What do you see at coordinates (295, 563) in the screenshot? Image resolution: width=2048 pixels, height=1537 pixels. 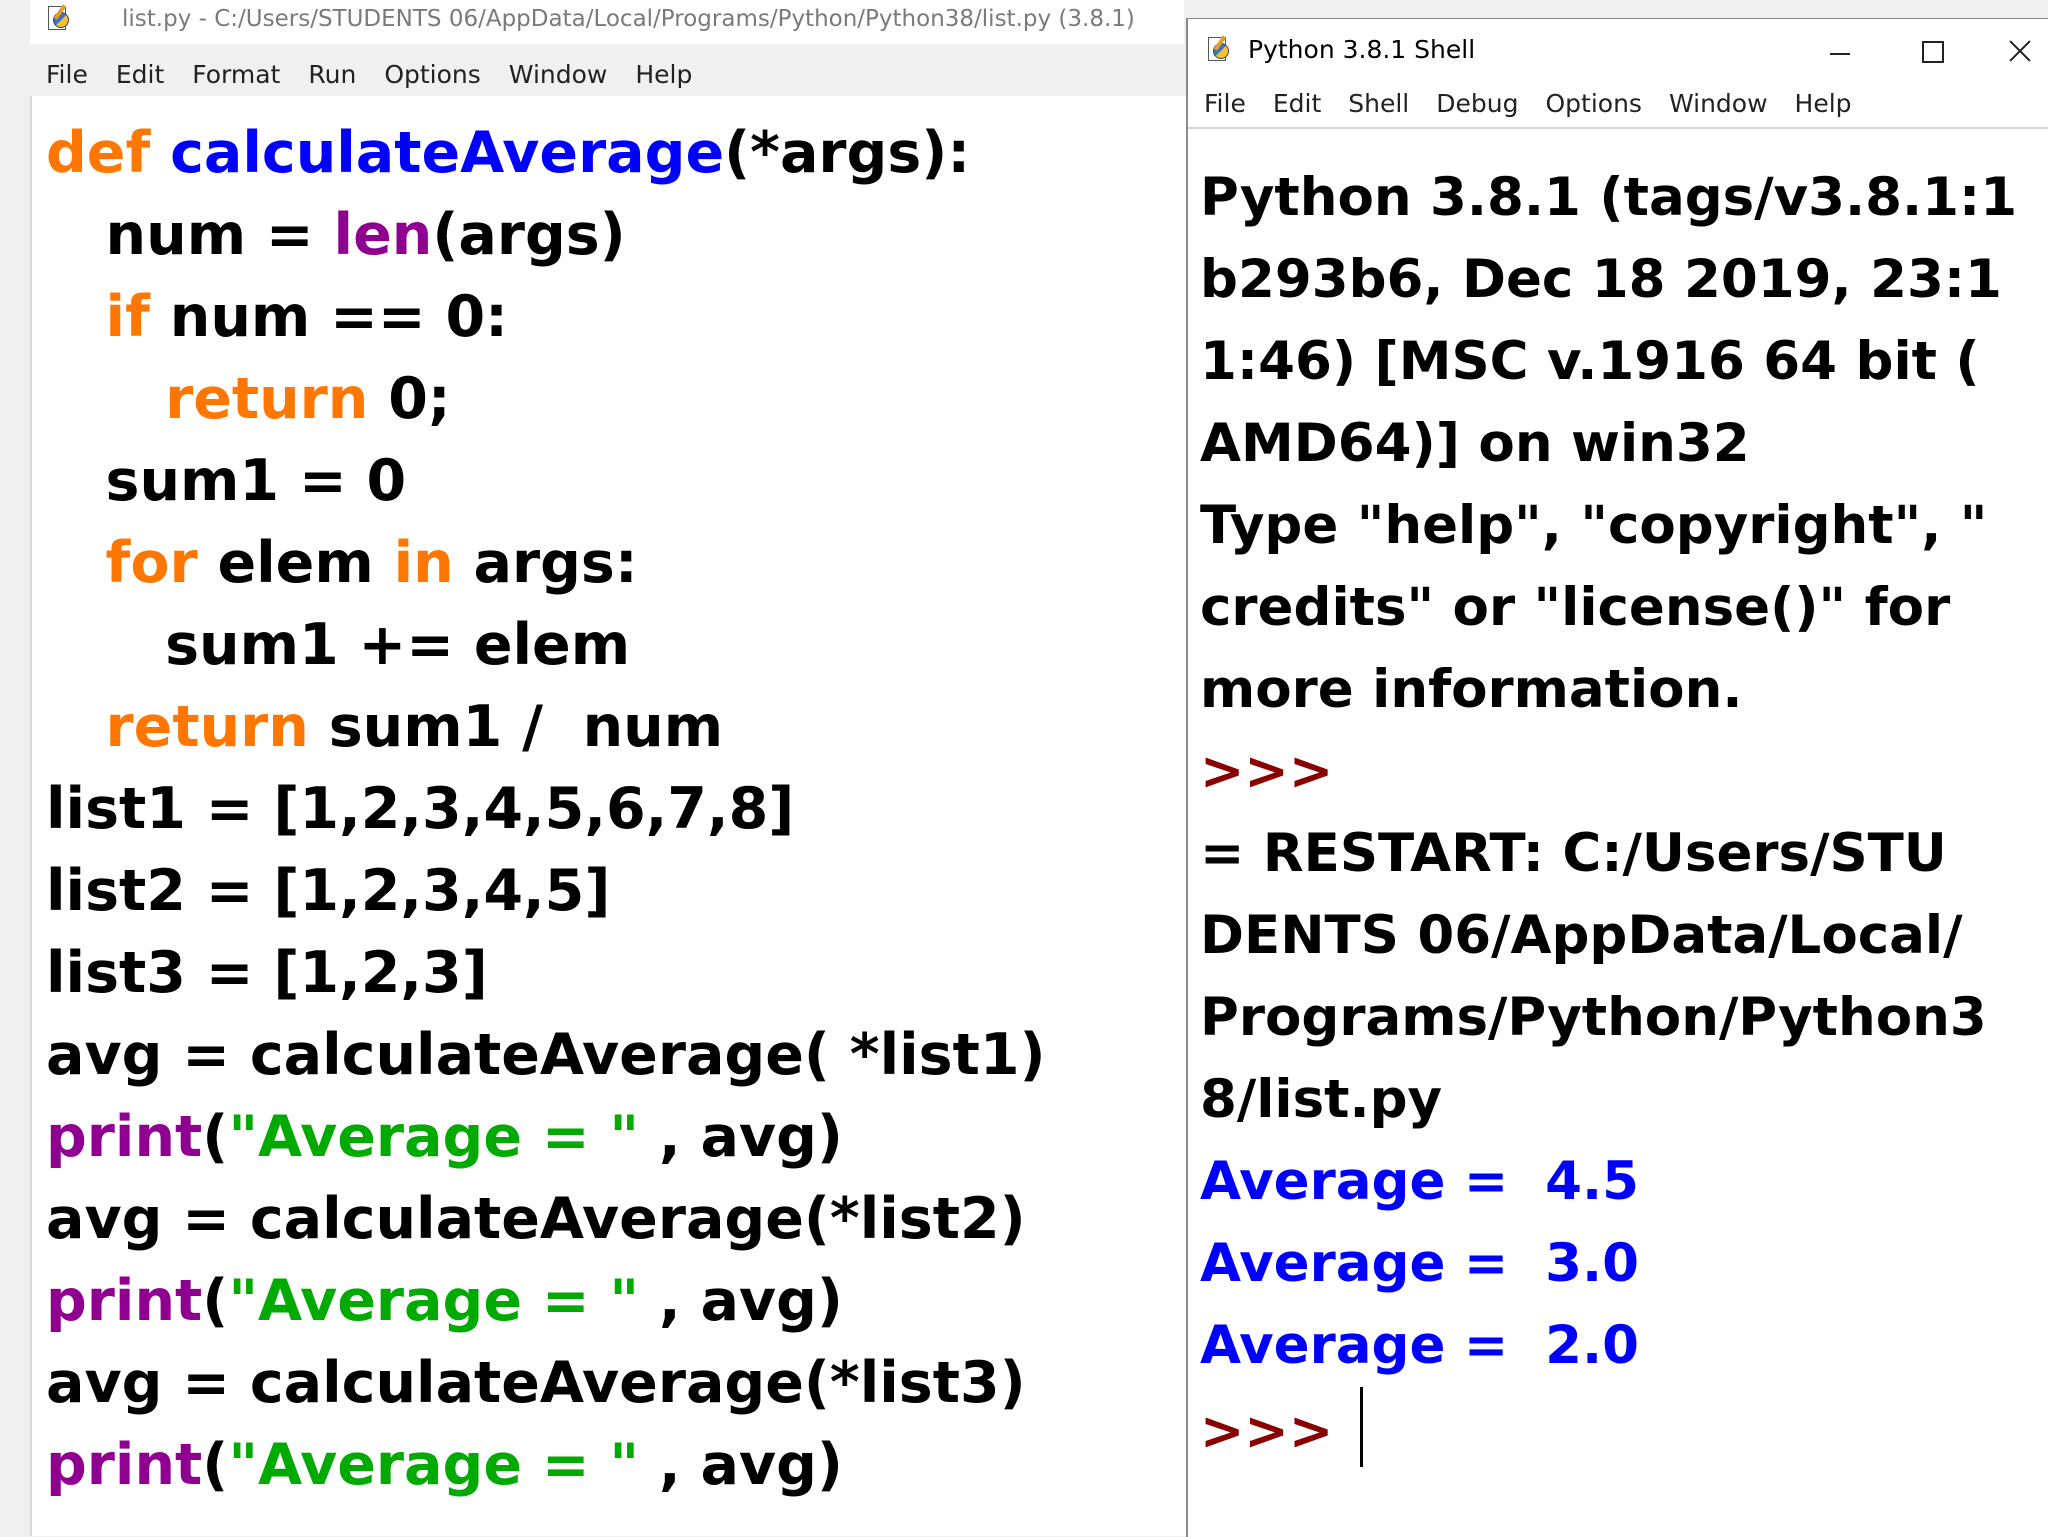 I see `code-line-token: elem` at bounding box center [295, 563].